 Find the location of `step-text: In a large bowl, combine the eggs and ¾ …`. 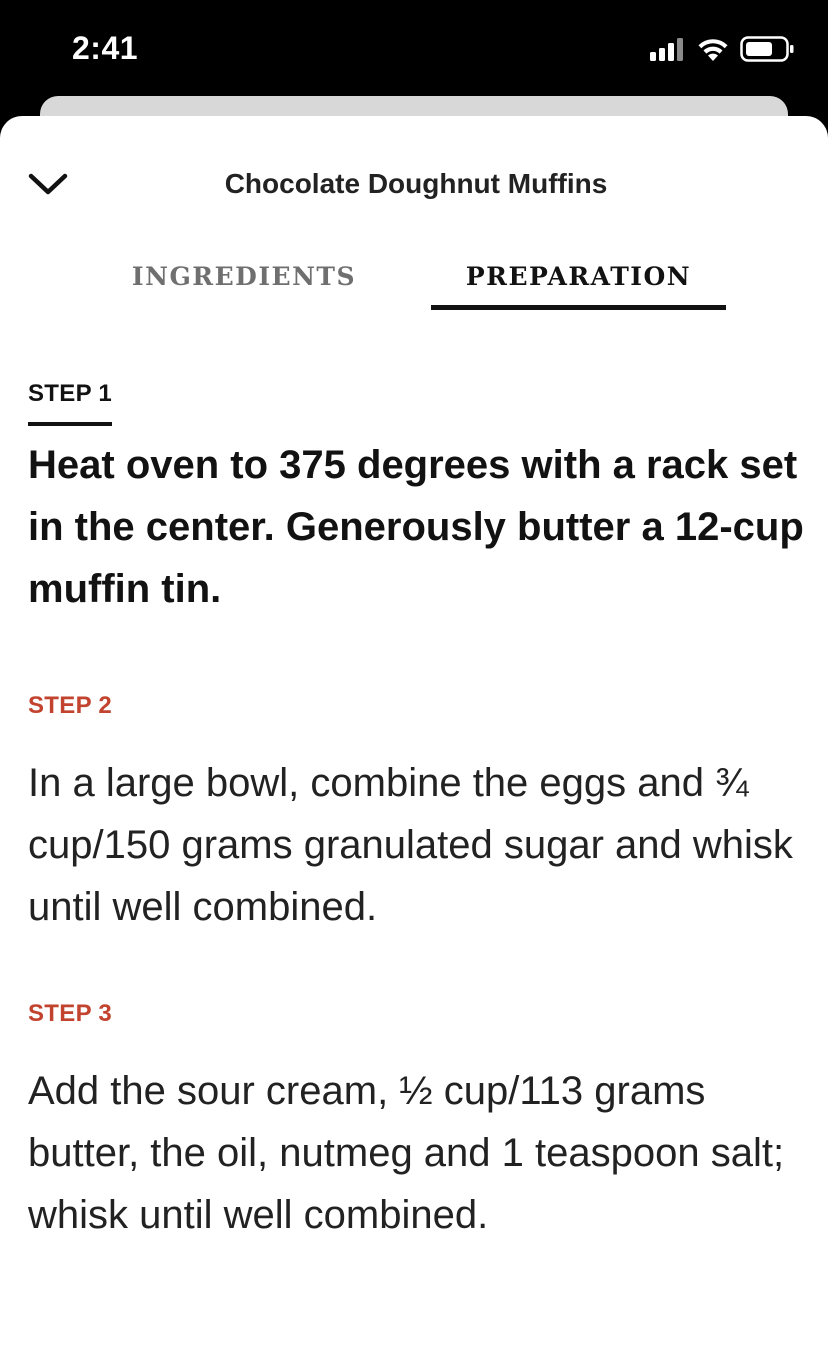

step-text: In a large bowl, combine the eggs and ¾ … is located at coordinates (410, 845).